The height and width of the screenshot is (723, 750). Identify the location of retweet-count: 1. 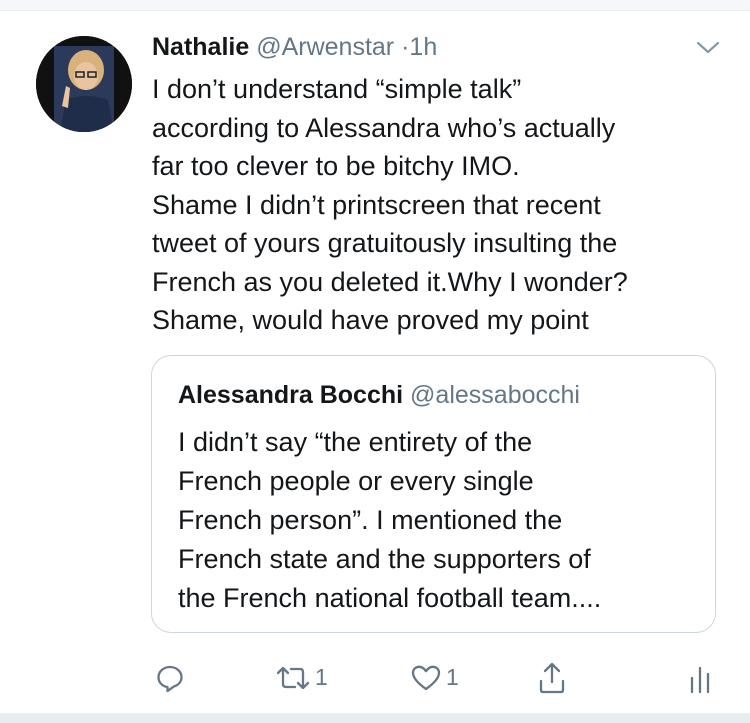
(321, 677).